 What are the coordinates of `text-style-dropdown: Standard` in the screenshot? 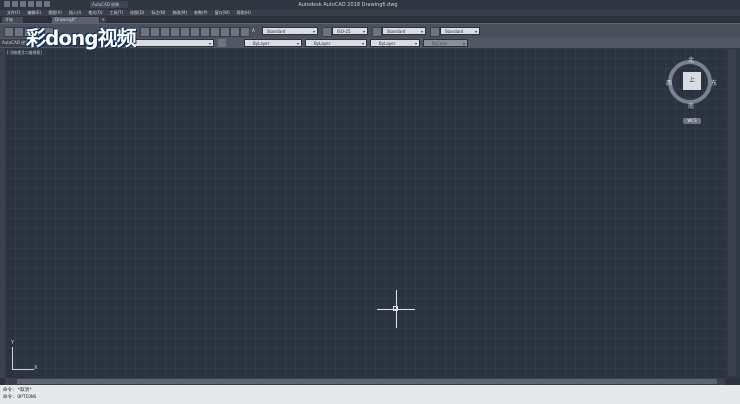 It's located at (290, 31).